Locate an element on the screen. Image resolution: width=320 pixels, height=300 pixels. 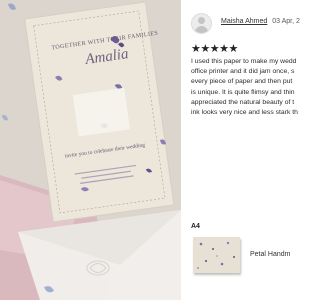
product-name-link: Petal Handm is located at coordinates (270, 254).